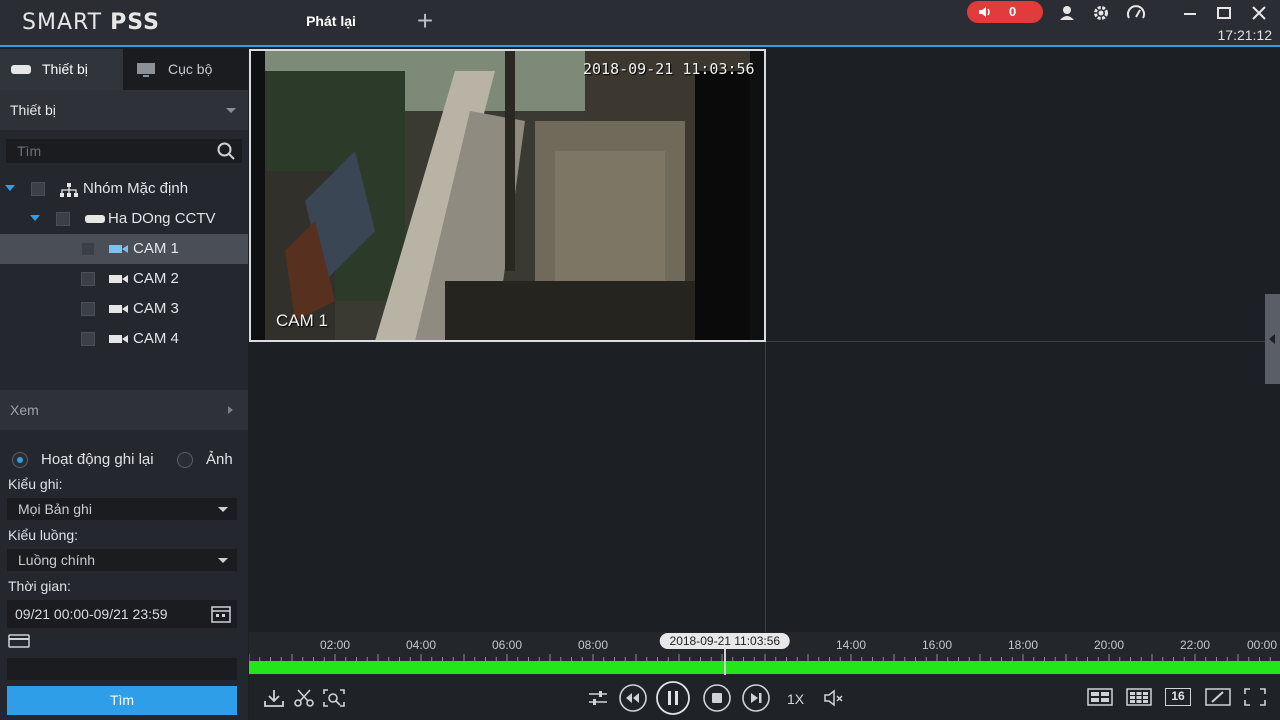  What do you see at coordinates (598, 698) in the screenshot?
I see `sync-settings-icon` at bounding box center [598, 698].